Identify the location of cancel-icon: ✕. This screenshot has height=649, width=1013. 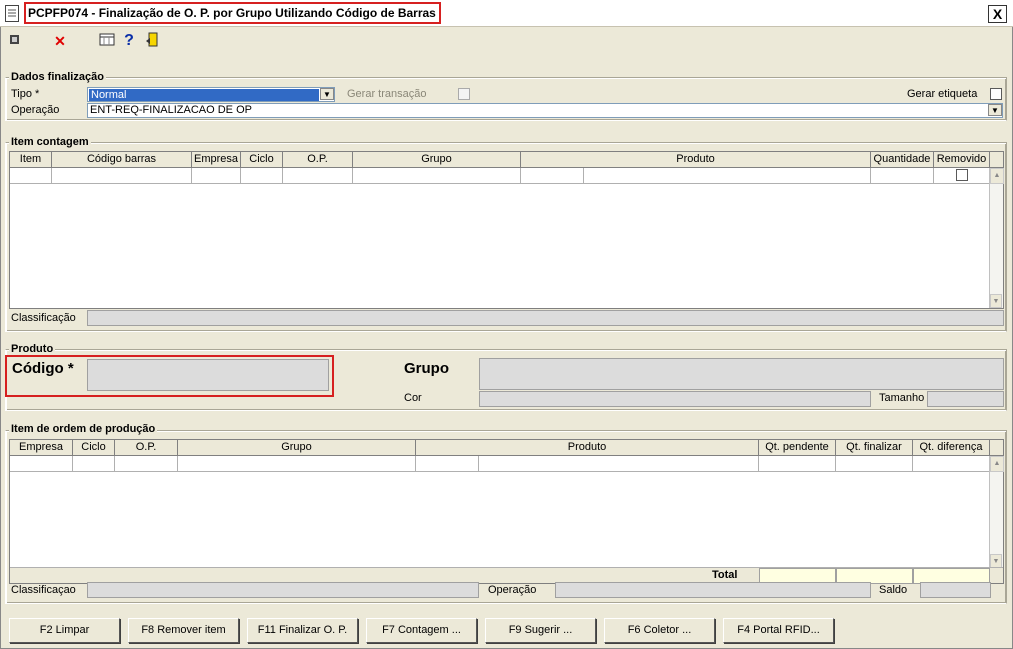
(60, 41).